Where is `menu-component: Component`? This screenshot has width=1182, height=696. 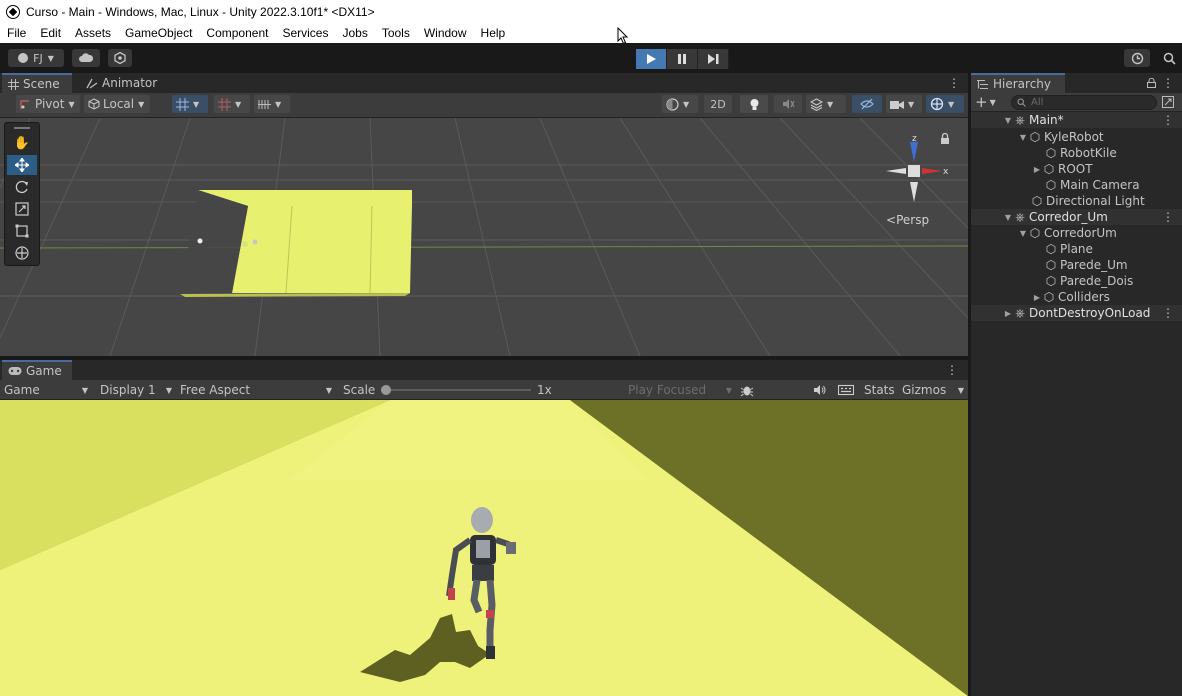
menu-component: Component is located at coordinates (237, 33).